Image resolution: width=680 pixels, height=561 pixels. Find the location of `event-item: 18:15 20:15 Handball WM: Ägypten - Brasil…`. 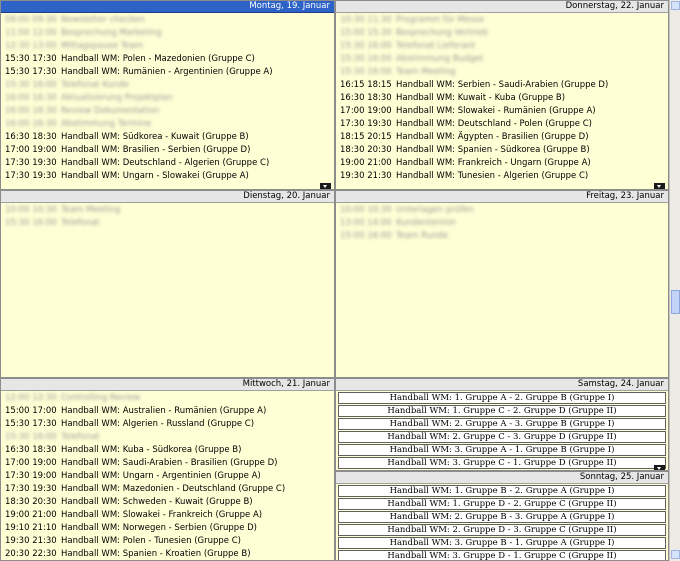

event-item: 18:15 20:15 Handball WM: Ägypten - Brasil… is located at coordinates (504, 137).